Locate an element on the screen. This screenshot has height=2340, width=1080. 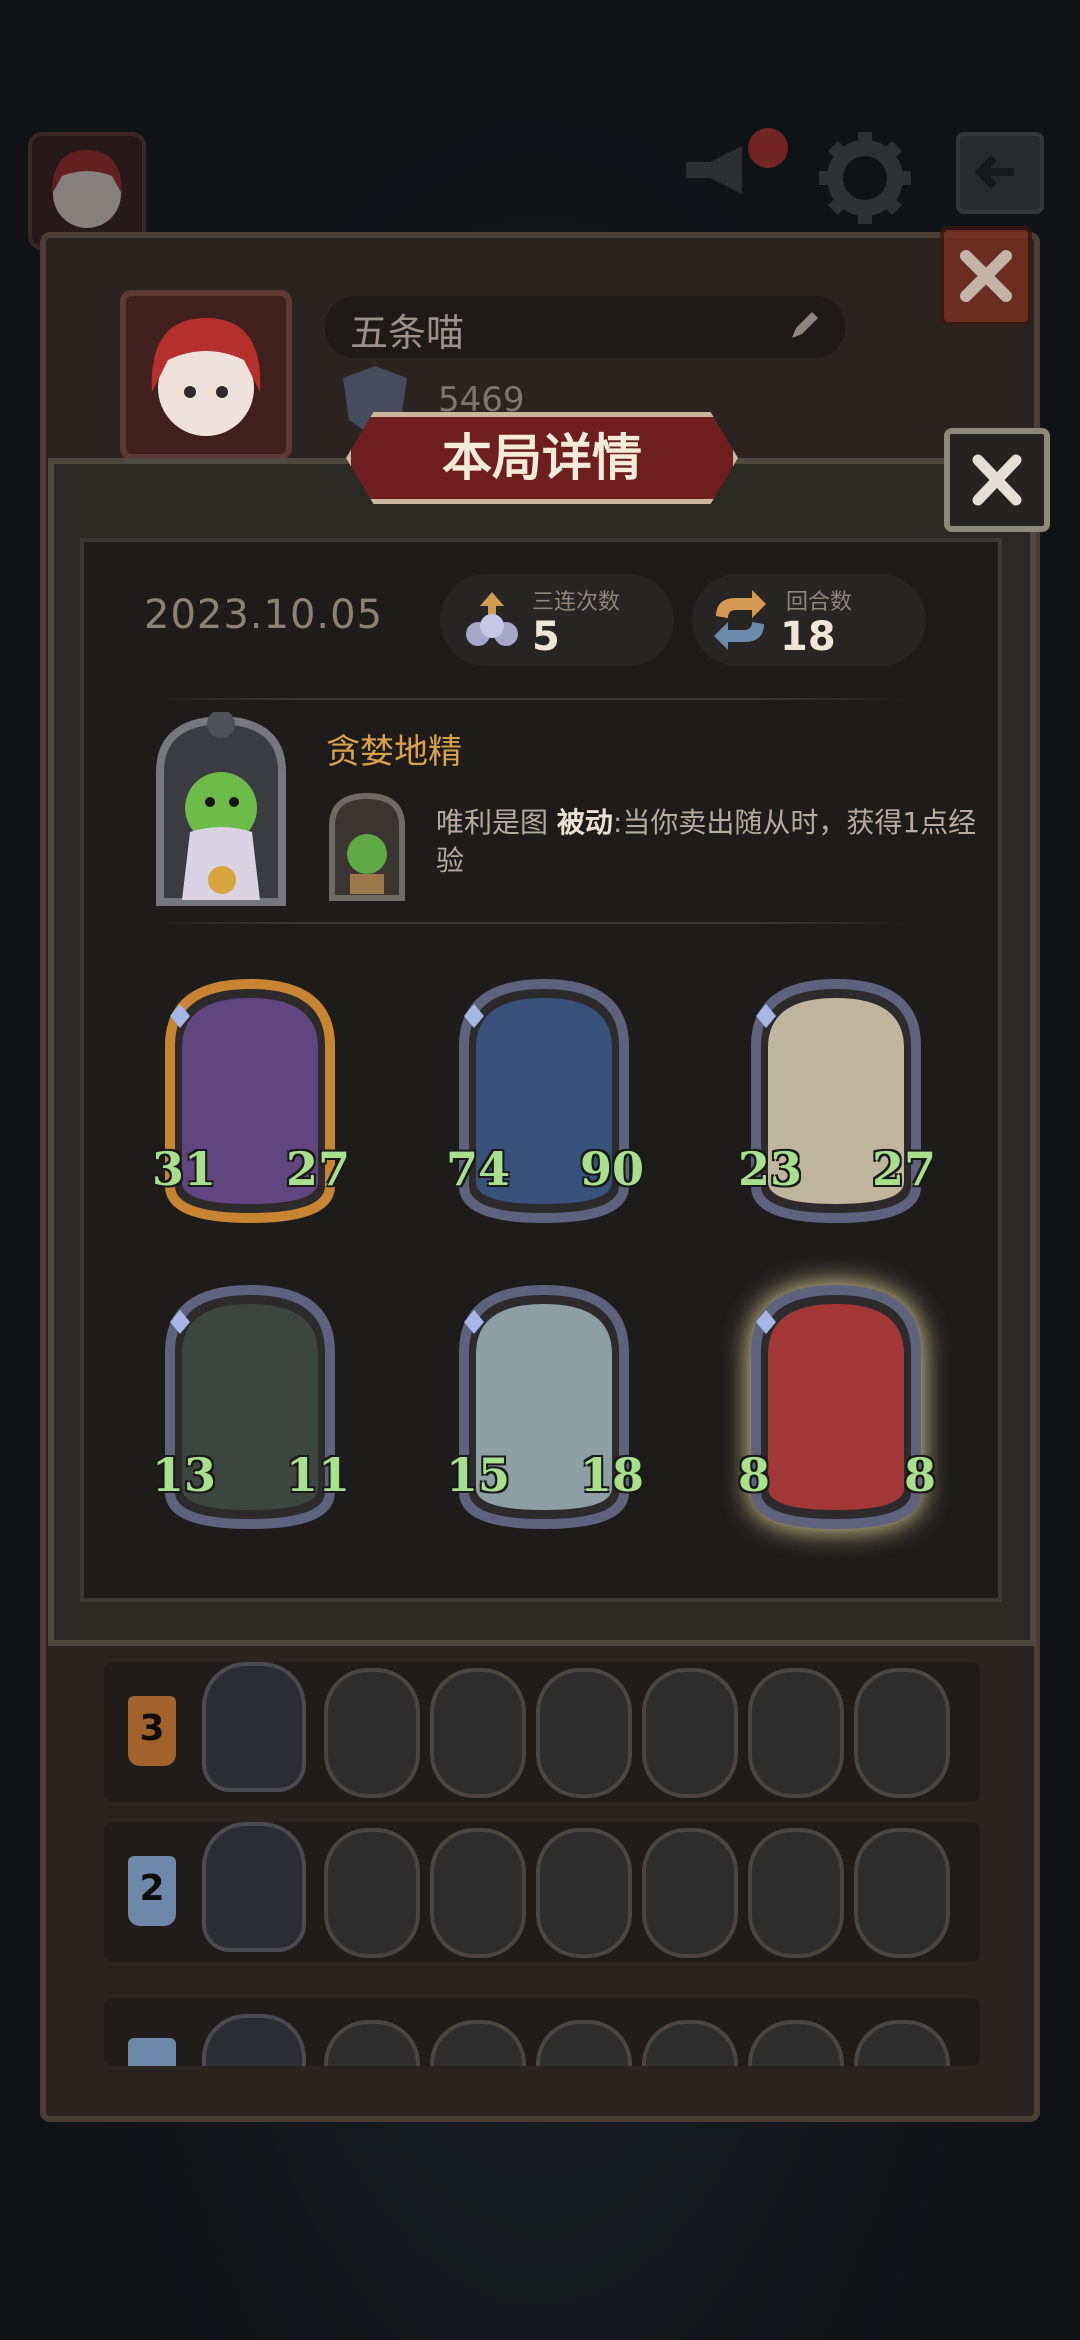
edit-pencil-icon is located at coordinates (804, 326).